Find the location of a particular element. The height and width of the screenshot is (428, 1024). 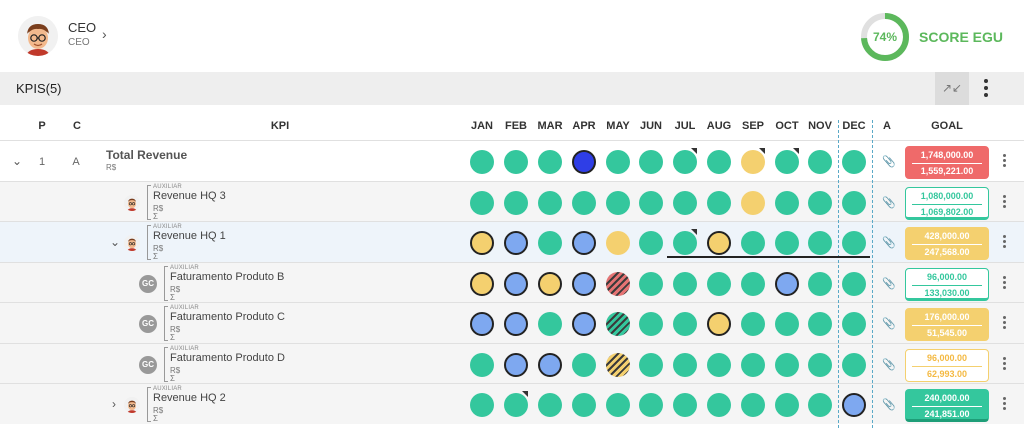

kpi-title: Faturamento Produto D is located at coordinates (227, 358).